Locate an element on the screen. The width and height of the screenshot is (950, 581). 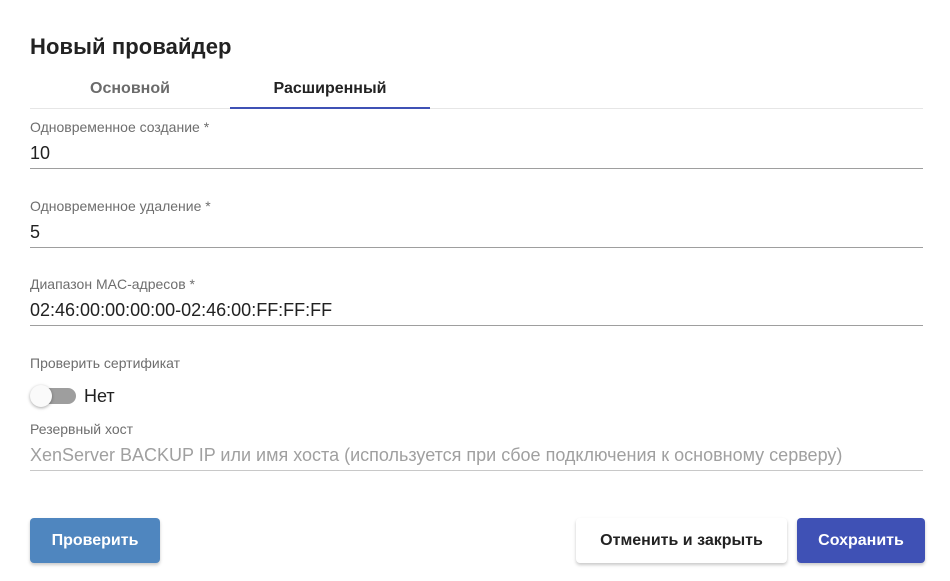
verify-cert-label: Проверить сертификат is located at coordinates (105, 363).